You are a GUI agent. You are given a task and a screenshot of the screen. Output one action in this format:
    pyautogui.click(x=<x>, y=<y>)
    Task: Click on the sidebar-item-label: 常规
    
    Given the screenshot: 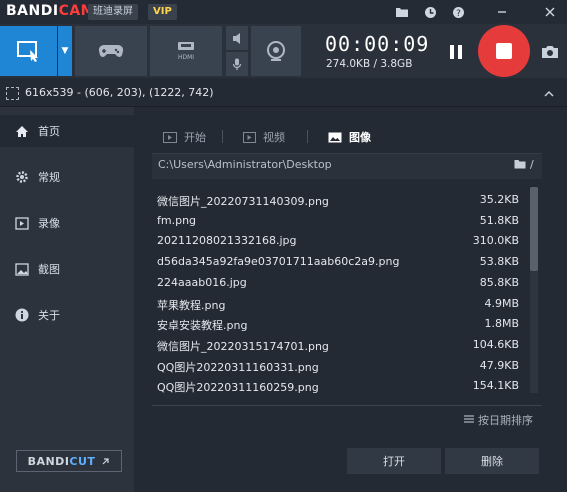 What is the action you would take?
    pyautogui.click(x=49, y=177)
    